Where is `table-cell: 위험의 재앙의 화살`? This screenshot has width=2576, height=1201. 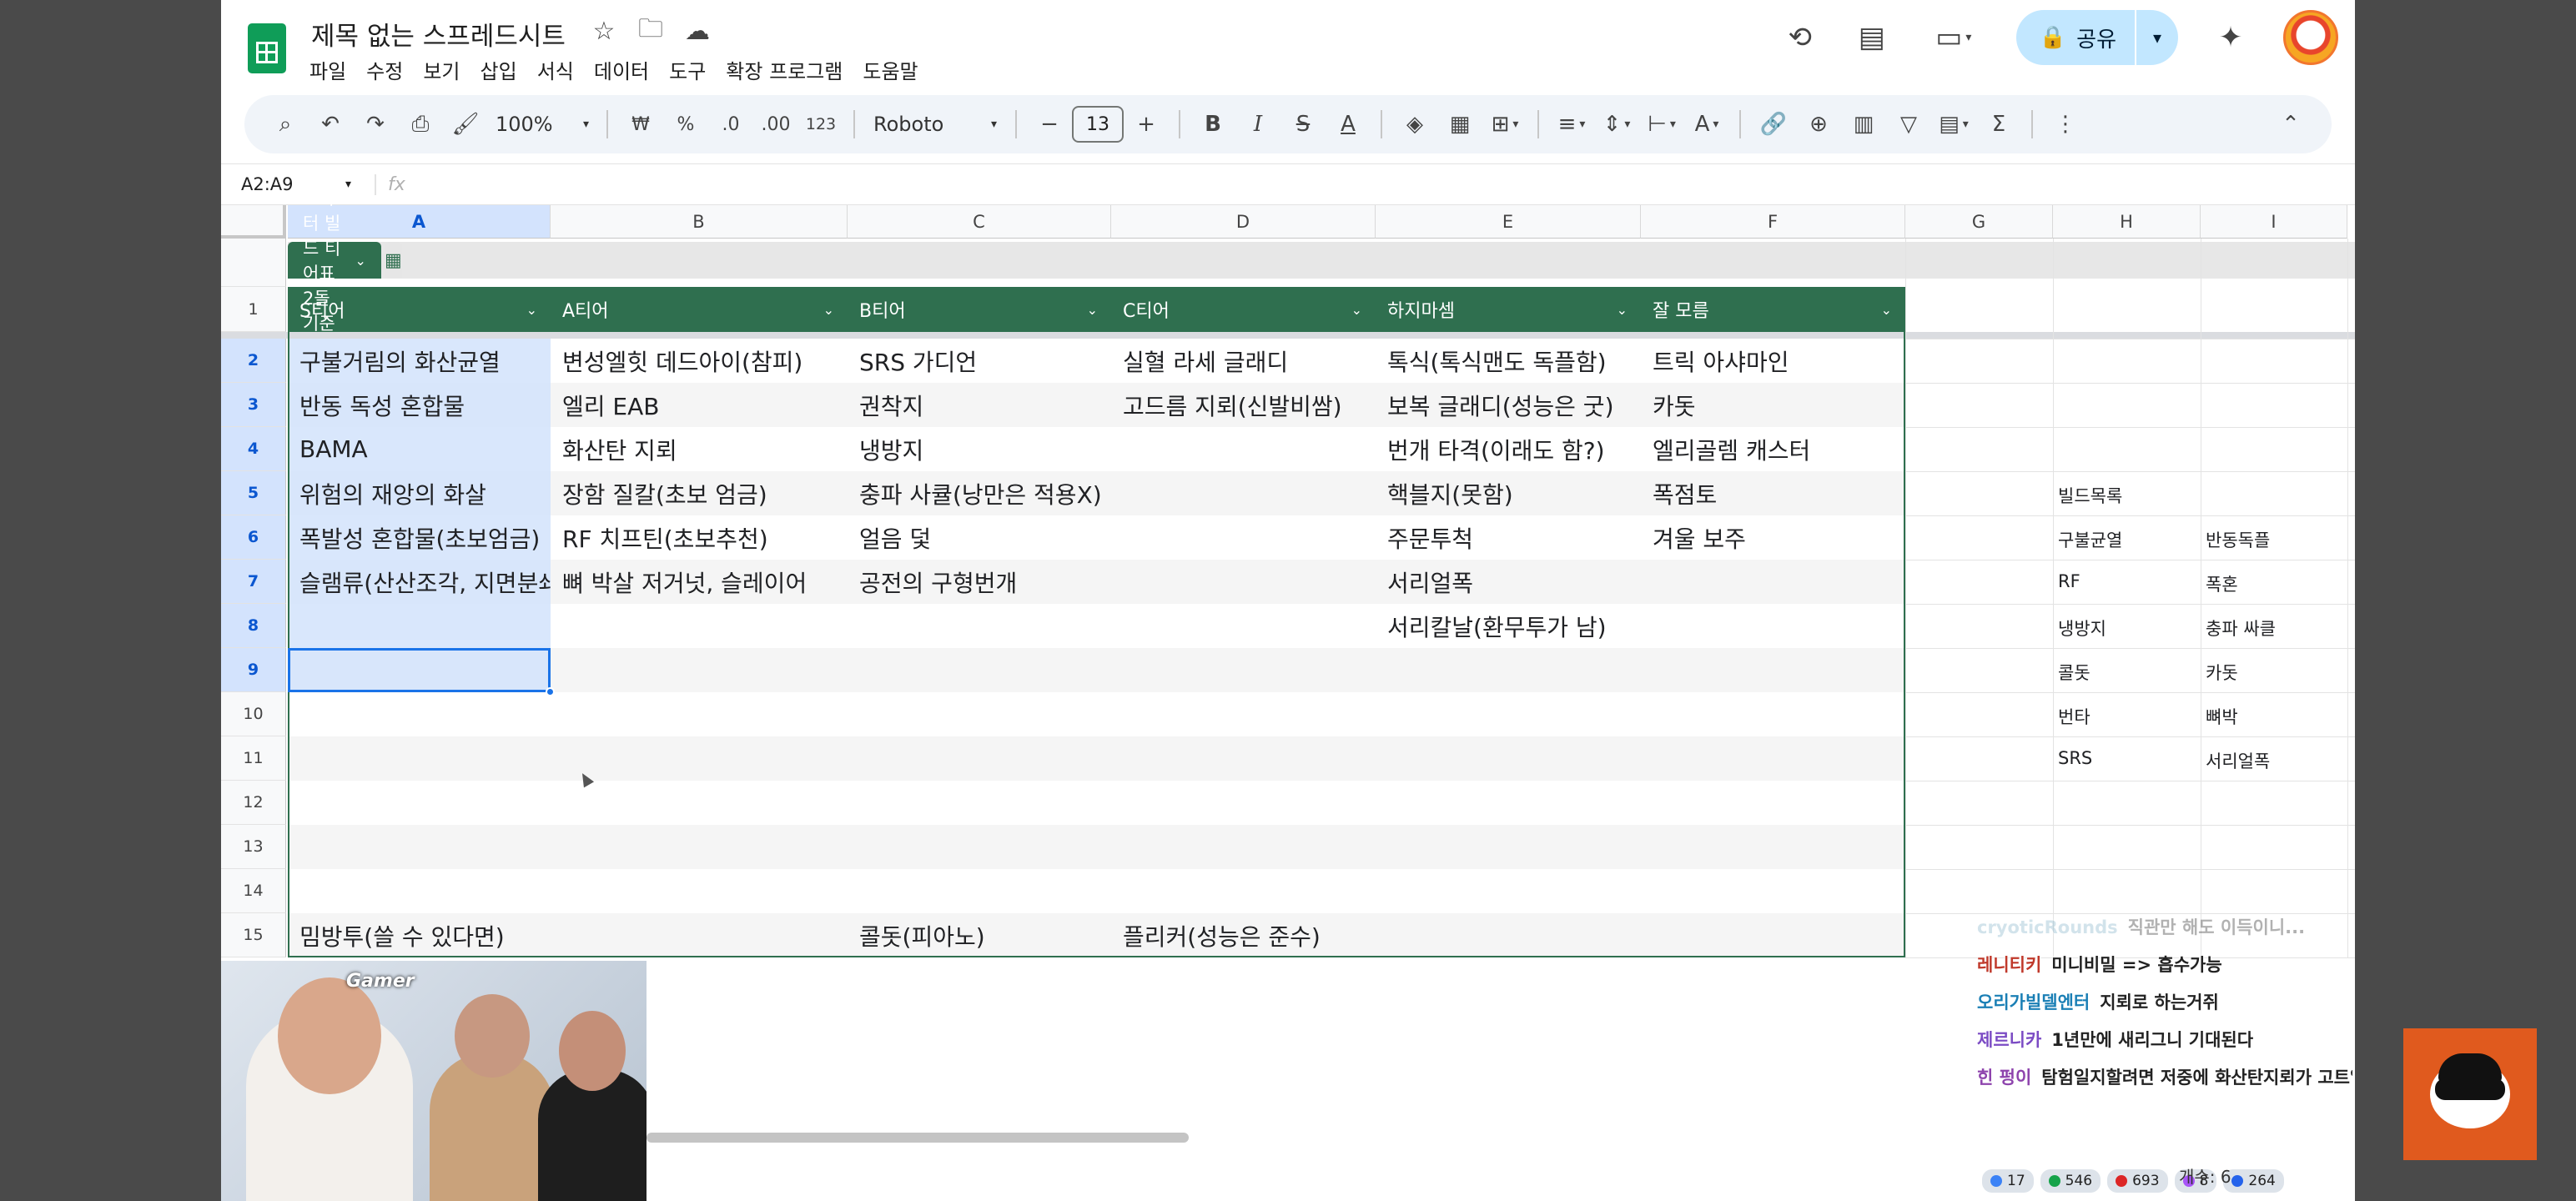
table-cell: 위험의 재앙의 화살 is located at coordinates (419, 493).